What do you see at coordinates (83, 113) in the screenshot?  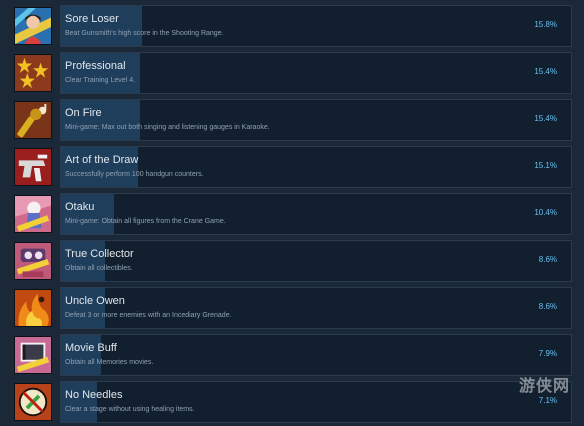 I see `achievement-title: On Fire` at bounding box center [83, 113].